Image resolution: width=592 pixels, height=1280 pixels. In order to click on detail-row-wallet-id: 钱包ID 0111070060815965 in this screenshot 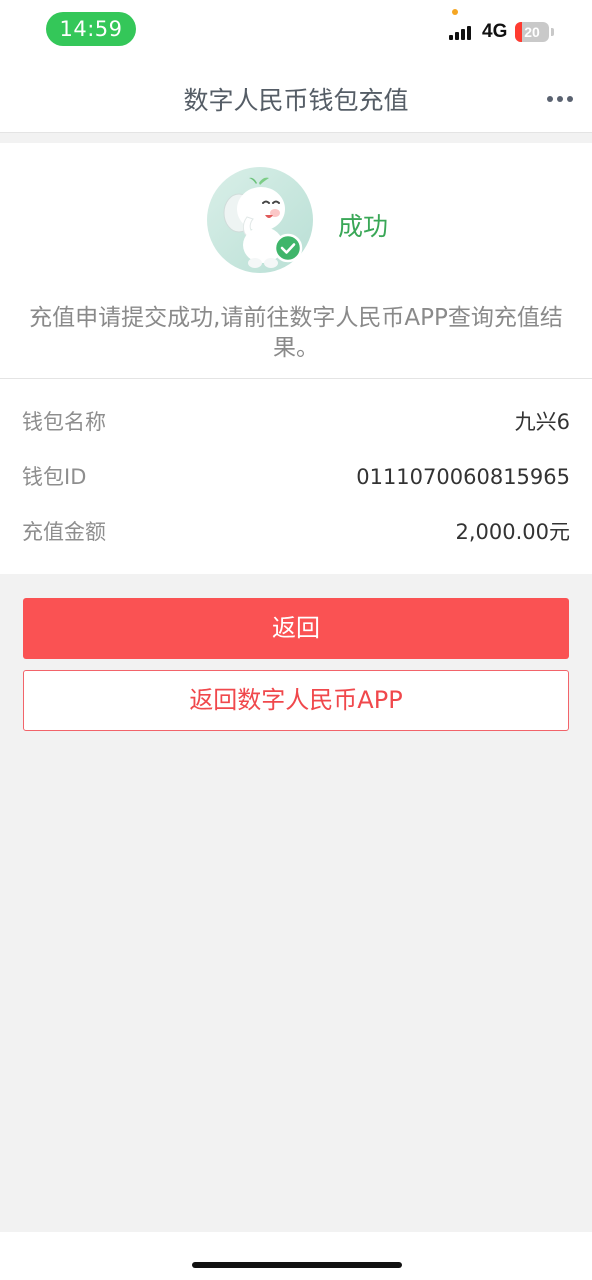, I will do `click(296, 477)`.